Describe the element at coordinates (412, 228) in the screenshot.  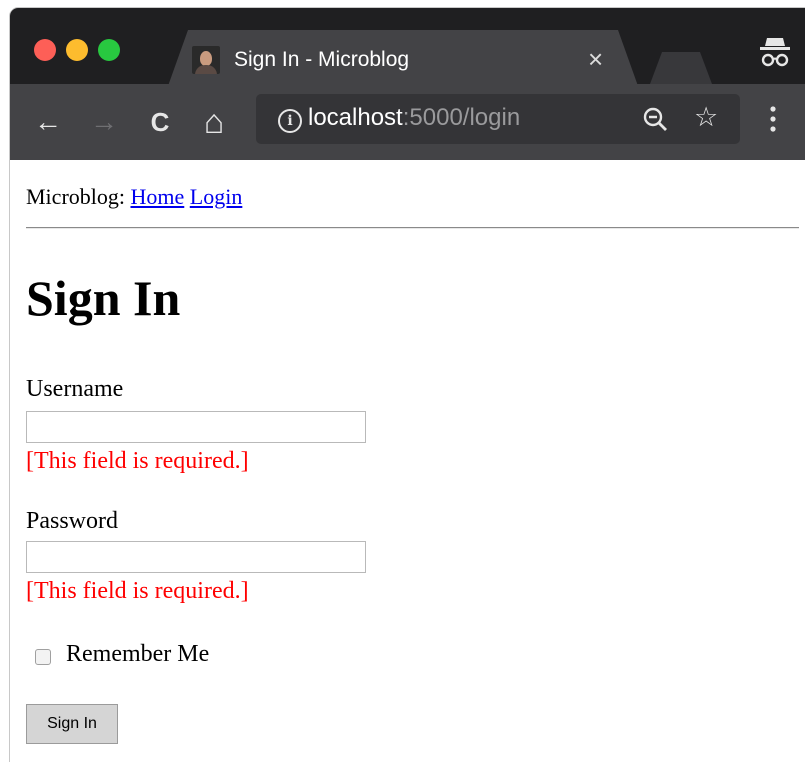
I see `divider` at that location.